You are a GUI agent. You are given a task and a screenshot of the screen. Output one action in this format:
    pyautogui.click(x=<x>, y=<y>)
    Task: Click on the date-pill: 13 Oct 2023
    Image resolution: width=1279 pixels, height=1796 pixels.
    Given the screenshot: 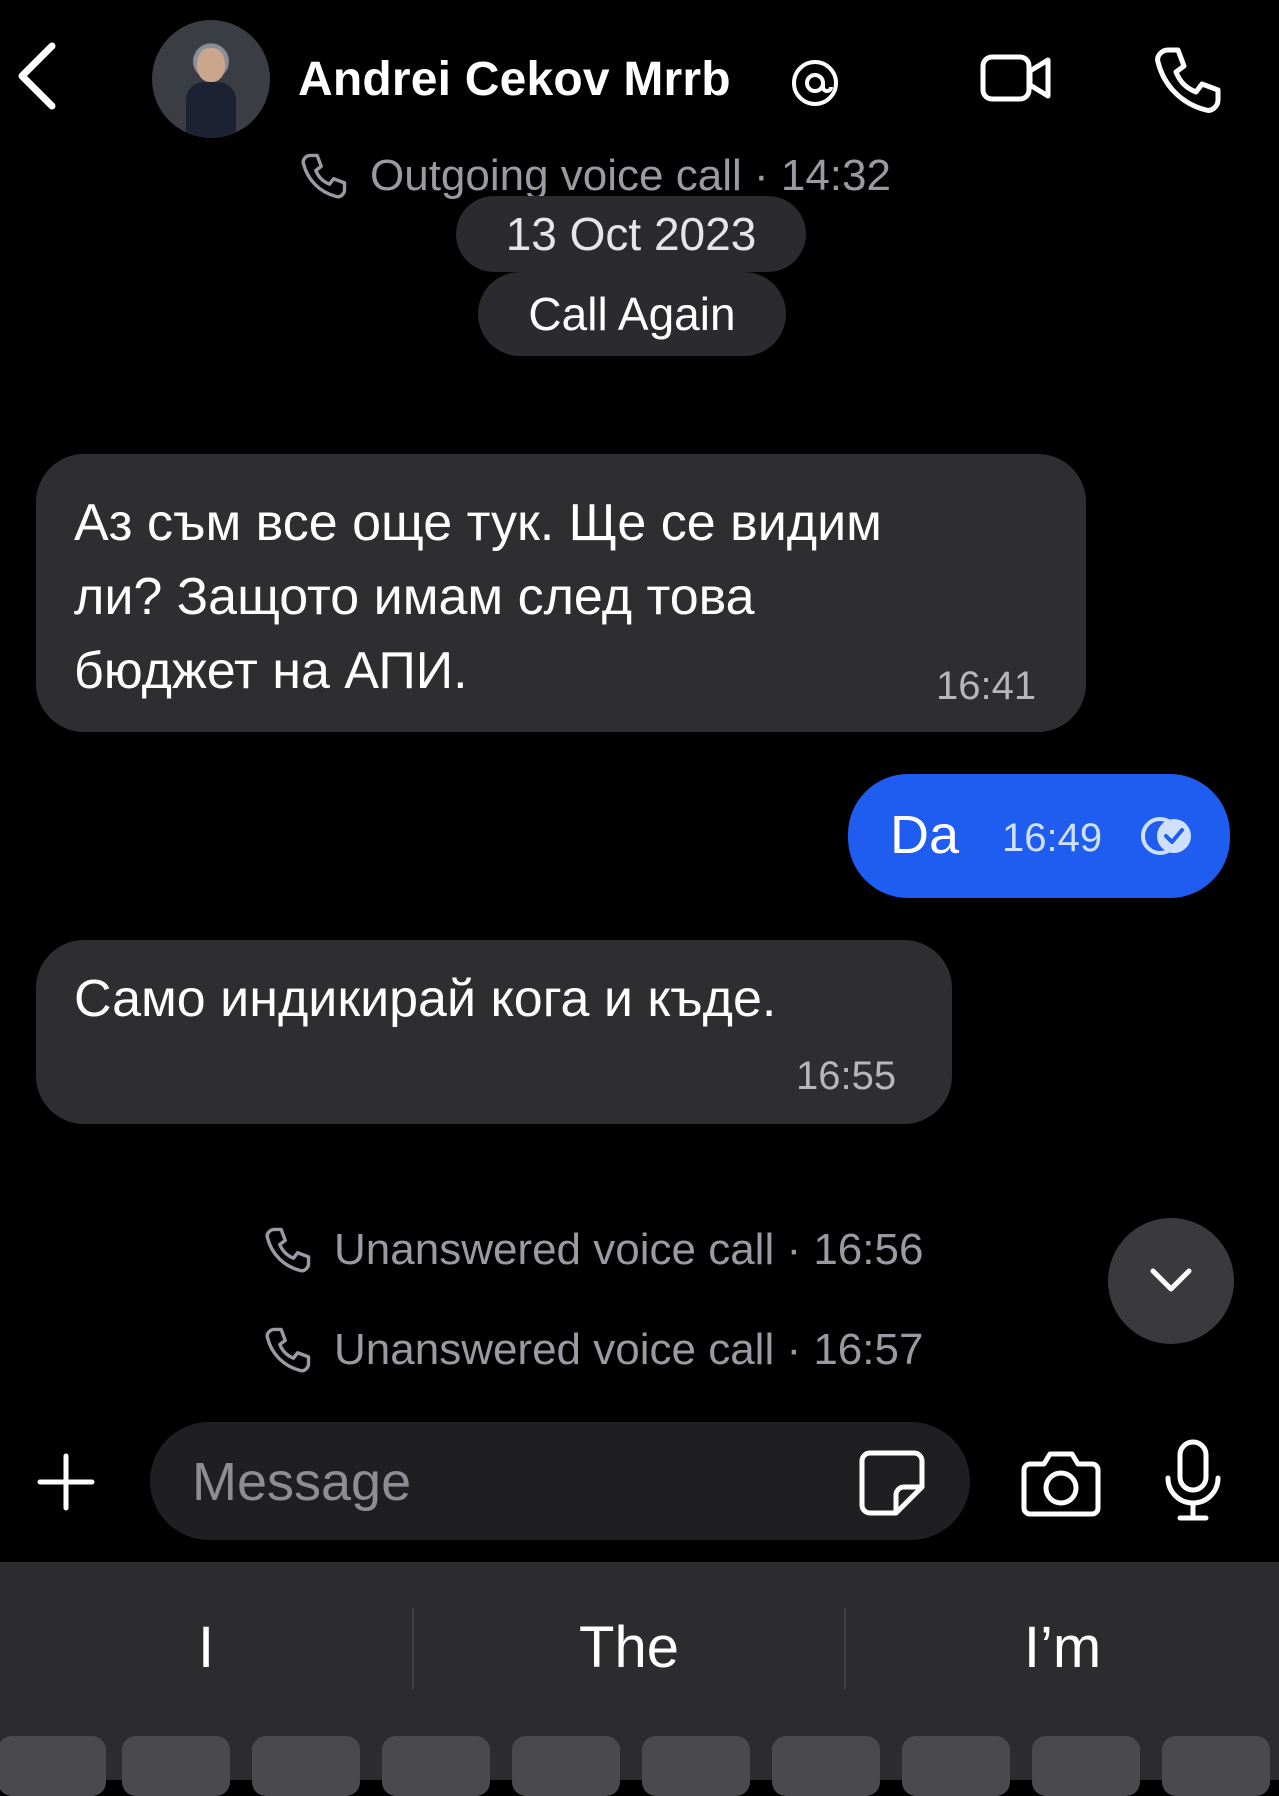 What is the action you would take?
    pyautogui.click(x=631, y=234)
    